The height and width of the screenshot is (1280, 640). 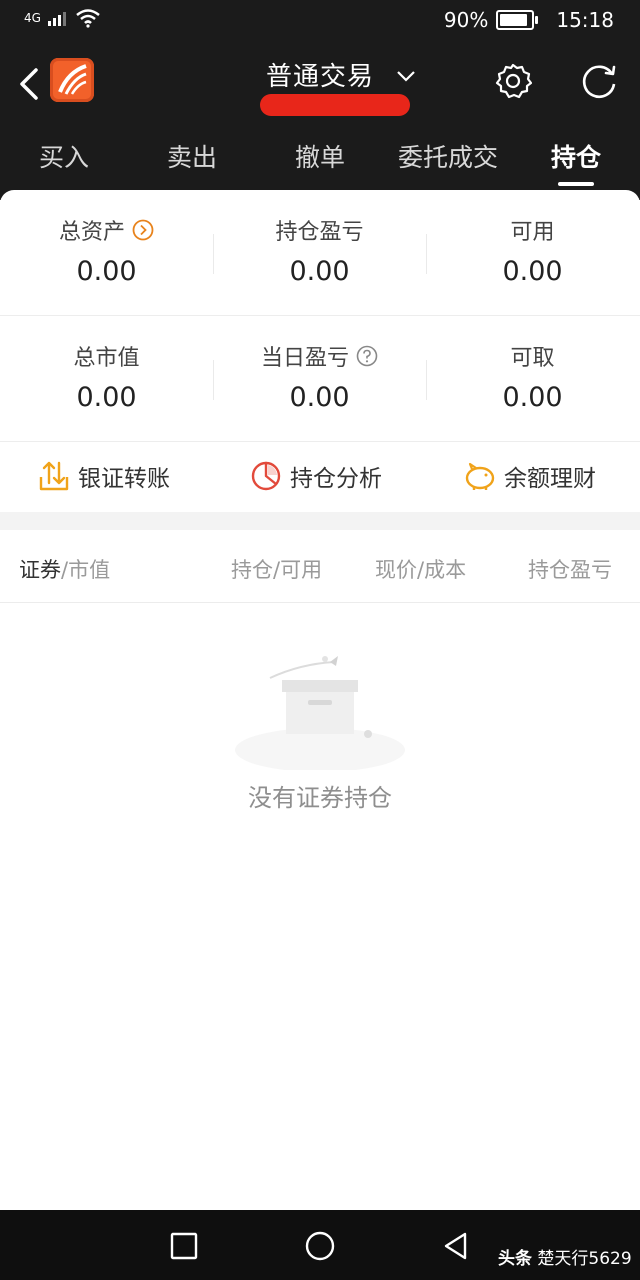 I want to click on chevron-down-icon, so click(x=406, y=76).